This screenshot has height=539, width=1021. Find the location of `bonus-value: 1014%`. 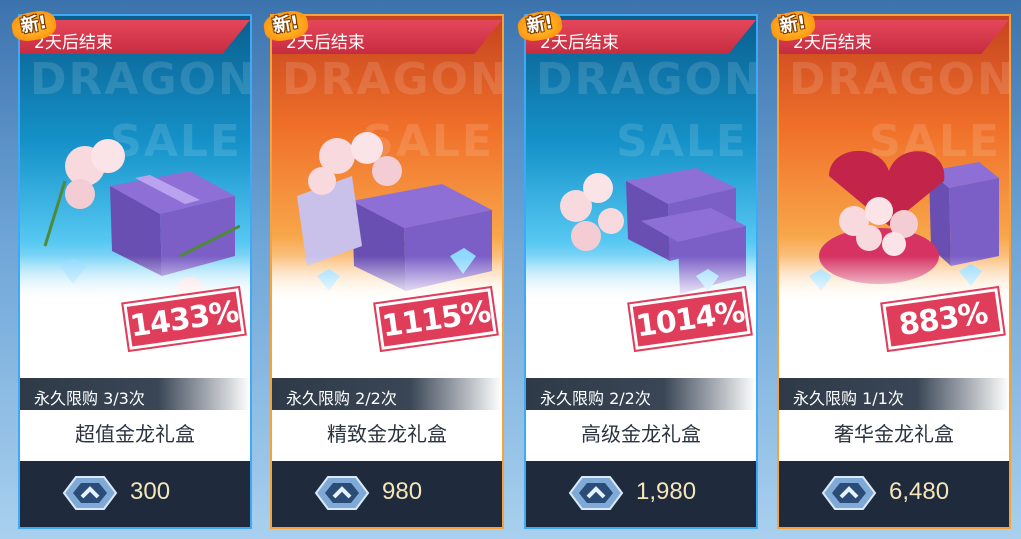

bonus-value: 1014% is located at coordinates (690, 319).